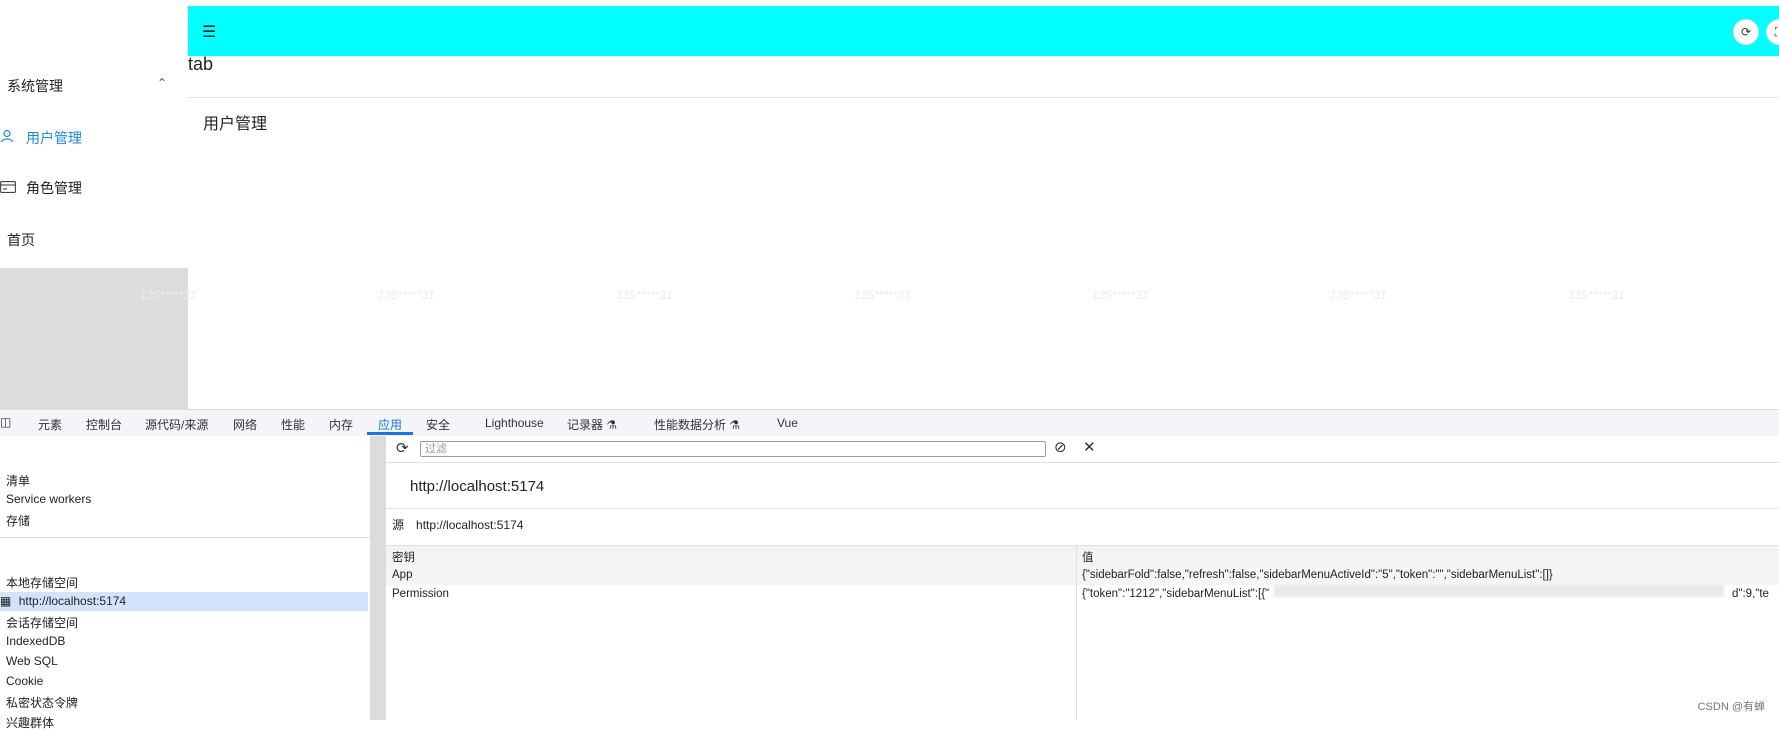  Describe the element at coordinates (1731, 707) in the screenshot. I see `footer-credit: CSDN @有蝉` at that location.